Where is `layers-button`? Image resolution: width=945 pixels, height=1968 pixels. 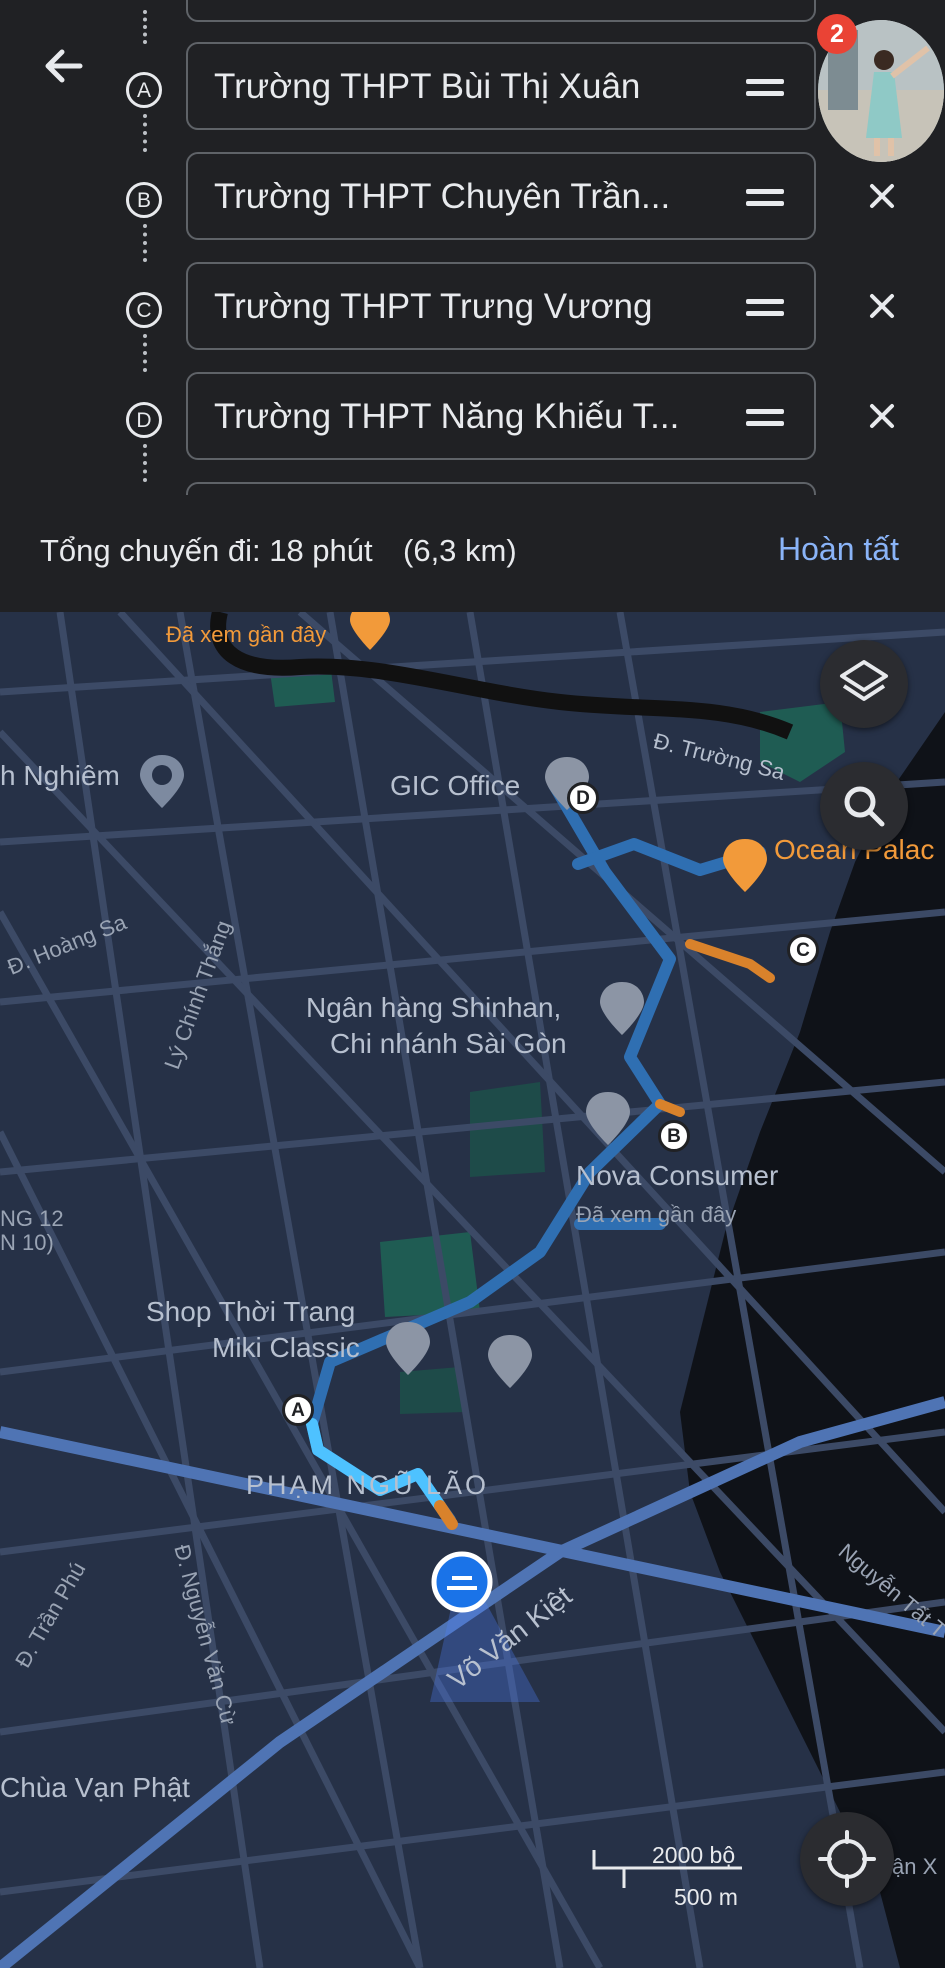 layers-button is located at coordinates (864, 684).